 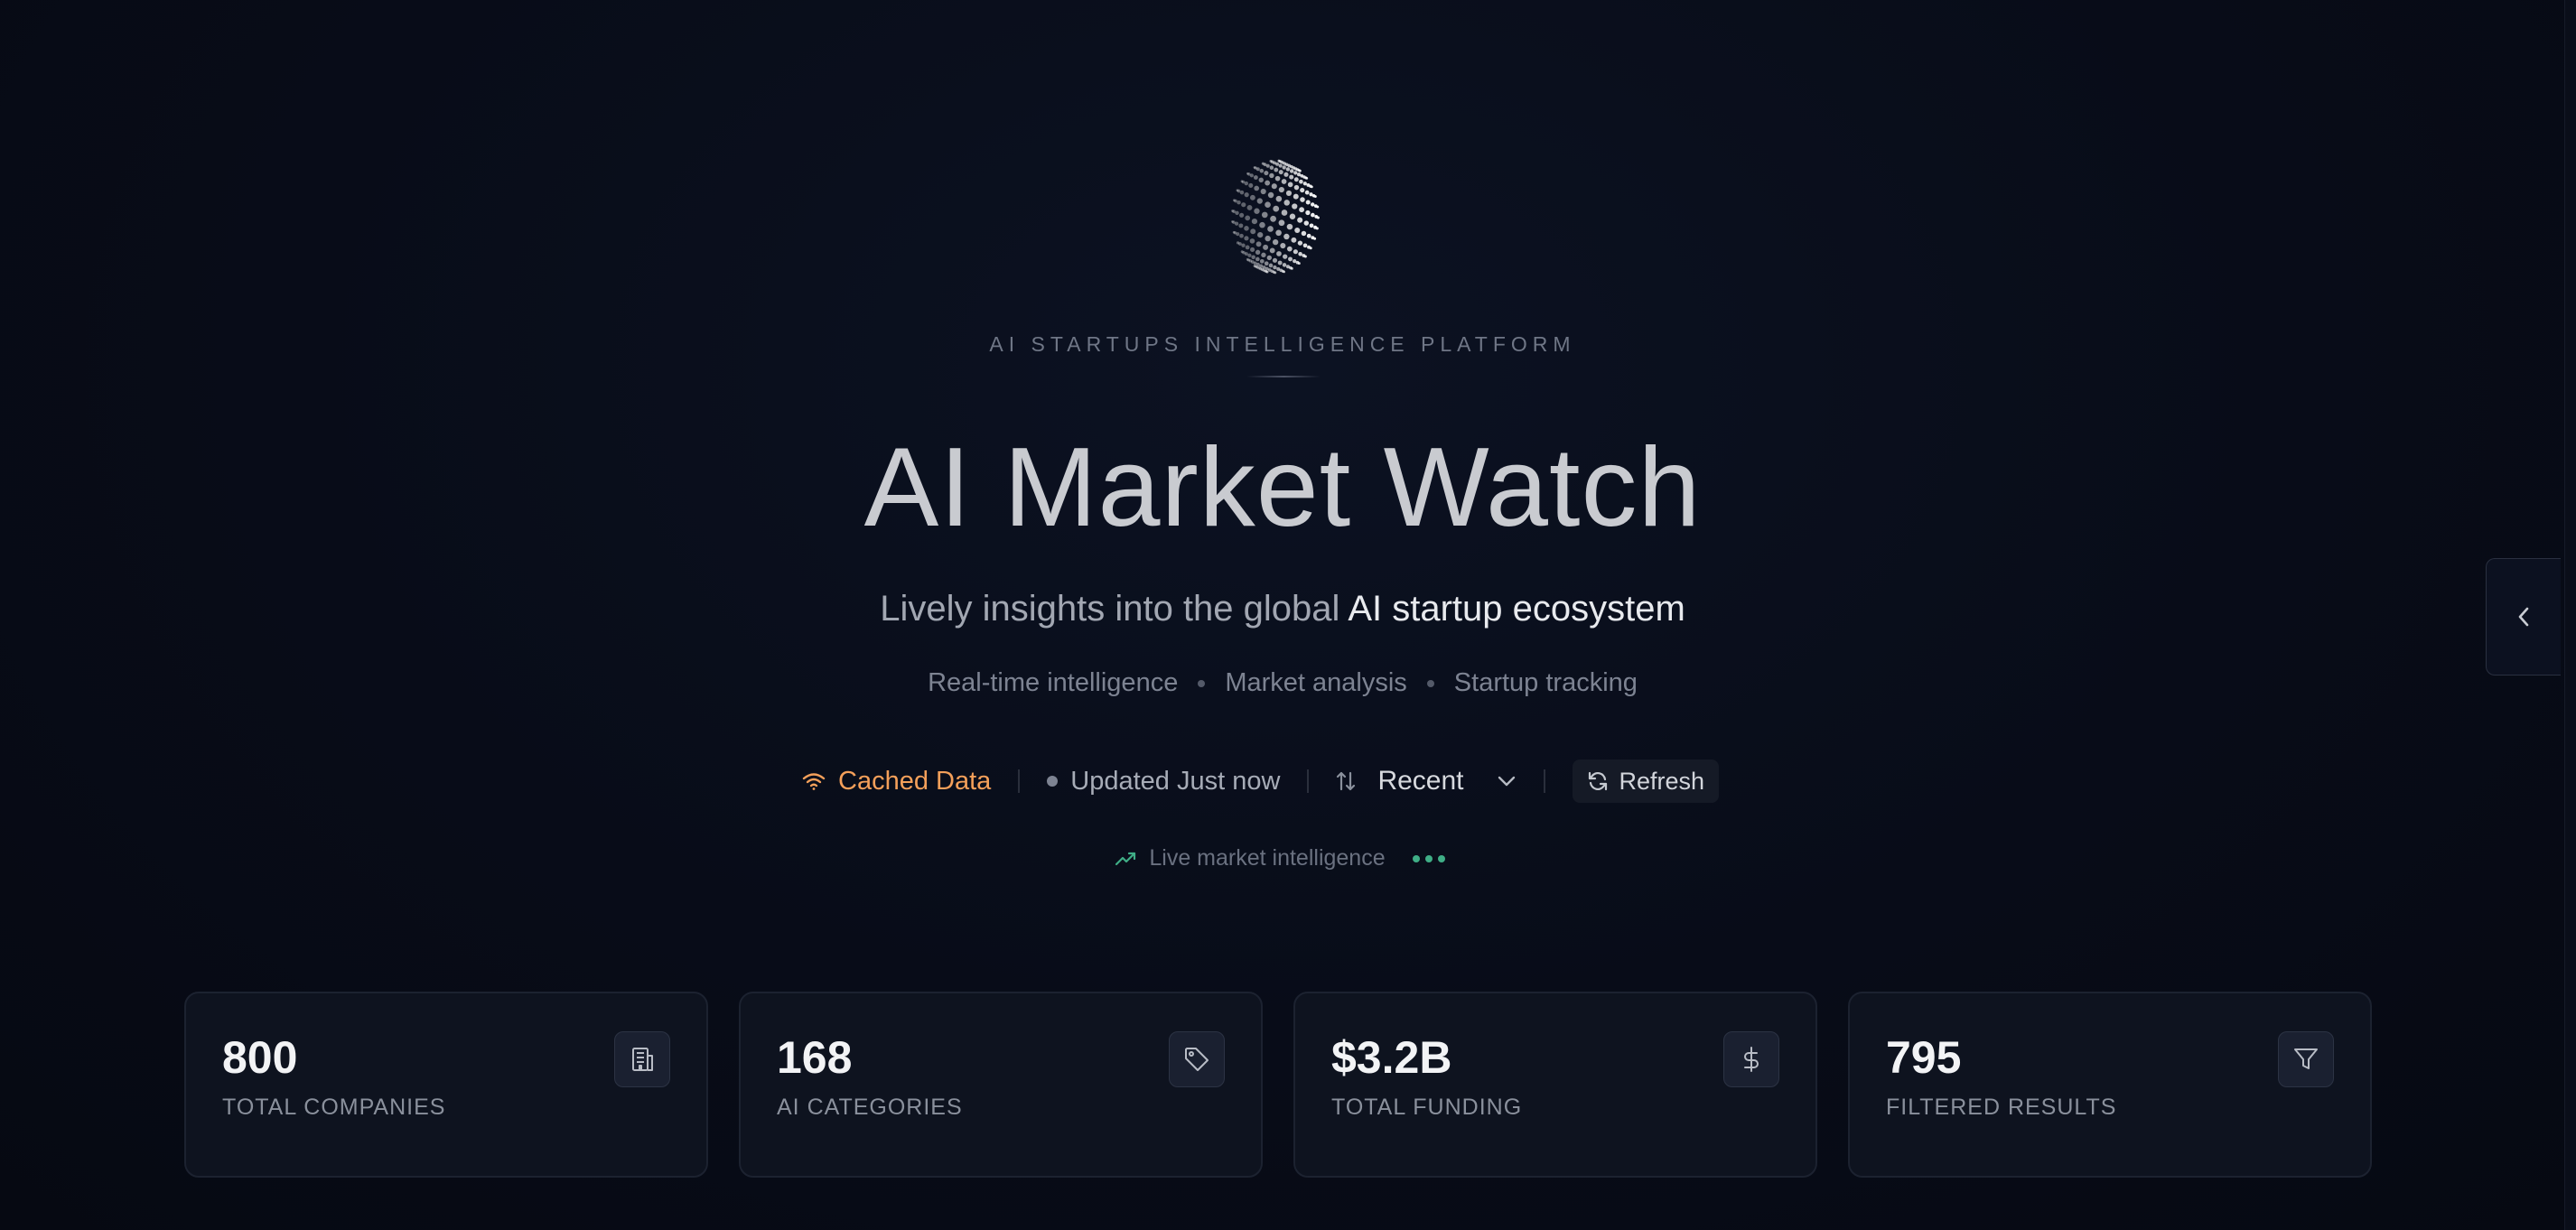 I want to click on sidebar-toggle-button, so click(x=2523, y=617).